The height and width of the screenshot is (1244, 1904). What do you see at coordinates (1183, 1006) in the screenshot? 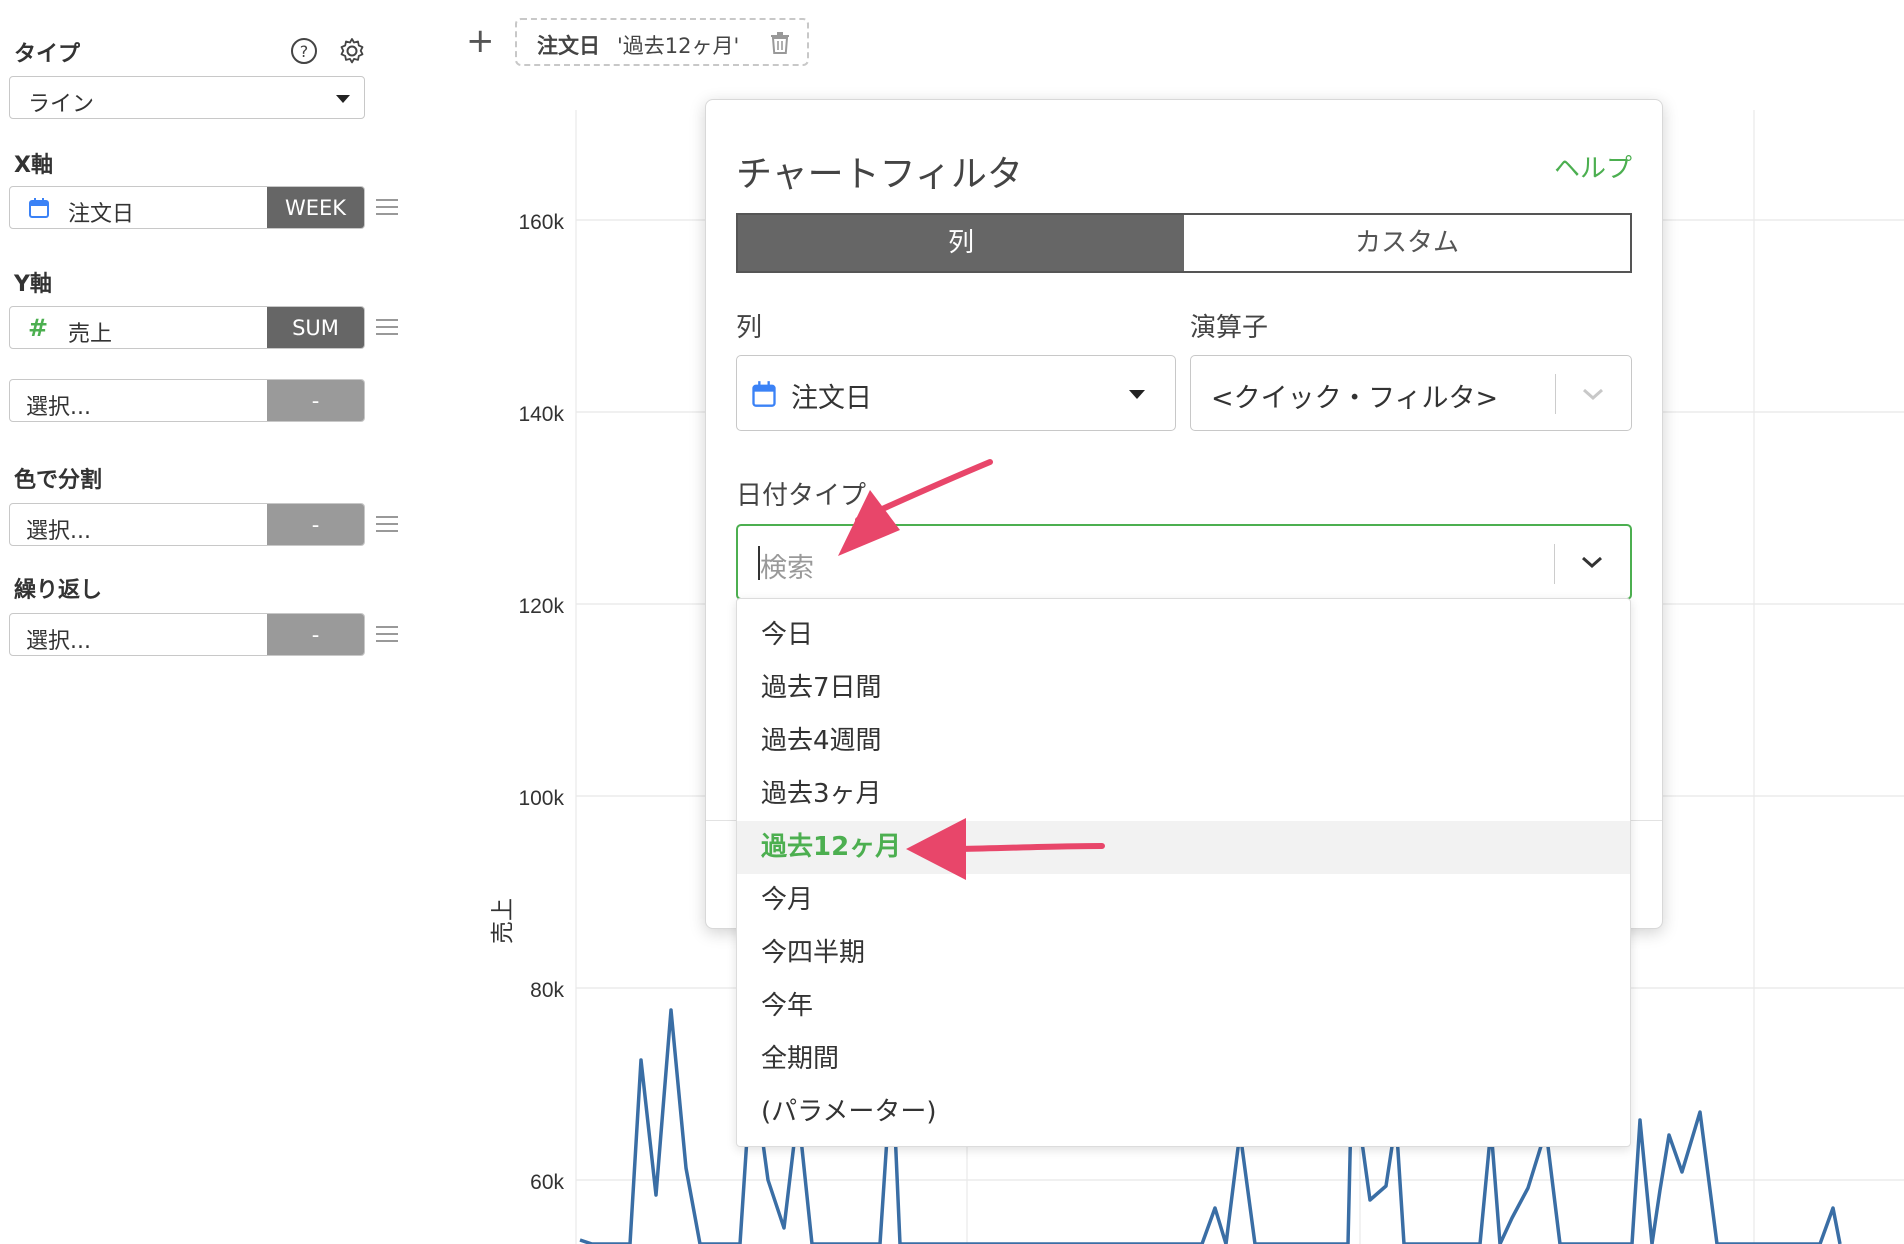
I see `date-option-this-year: 今年` at bounding box center [1183, 1006].